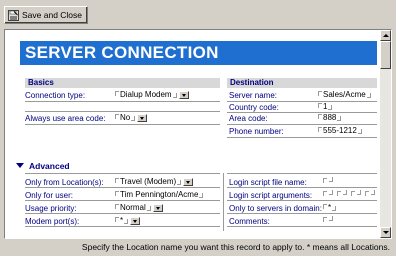 This screenshot has height=256, width=396. What do you see at coordinates (146, 94) in the screenshot?
I see `connection-type-value: Dialup Modem` at bounding box center [146, 94].